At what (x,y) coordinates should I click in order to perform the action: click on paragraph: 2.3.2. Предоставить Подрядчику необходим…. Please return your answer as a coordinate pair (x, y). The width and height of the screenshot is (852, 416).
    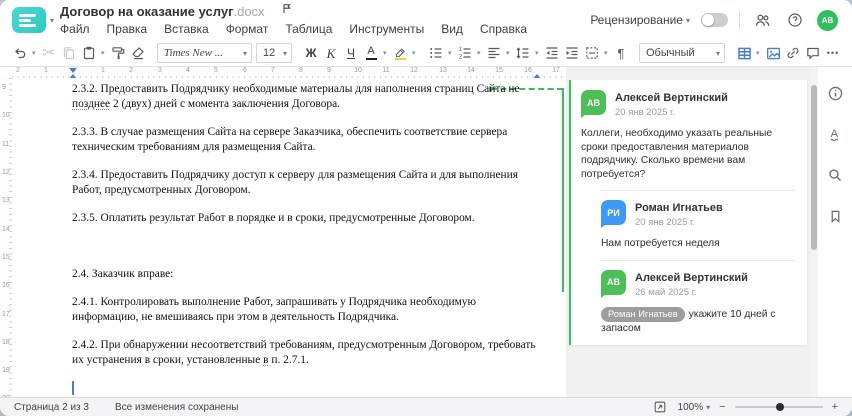
    Looking at the image, I should click on (306, 97).